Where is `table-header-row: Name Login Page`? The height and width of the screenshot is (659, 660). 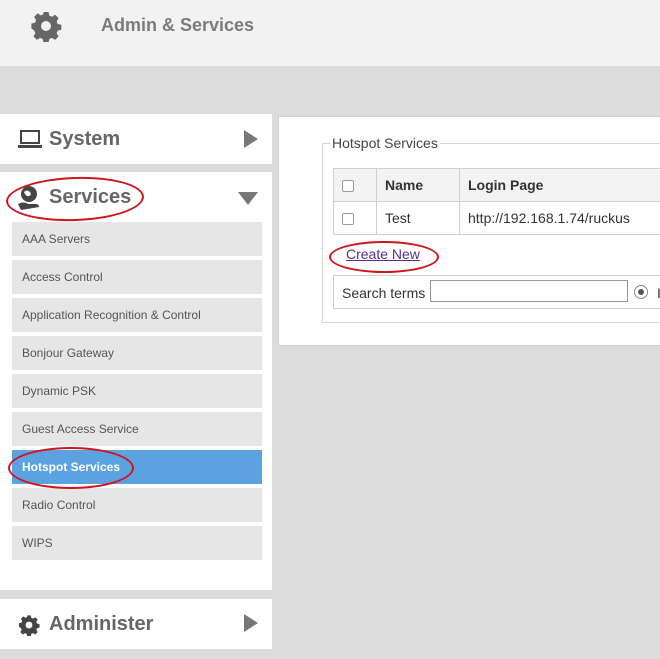 table-header-row: Name Login Page is located at coordinates (496, 185).